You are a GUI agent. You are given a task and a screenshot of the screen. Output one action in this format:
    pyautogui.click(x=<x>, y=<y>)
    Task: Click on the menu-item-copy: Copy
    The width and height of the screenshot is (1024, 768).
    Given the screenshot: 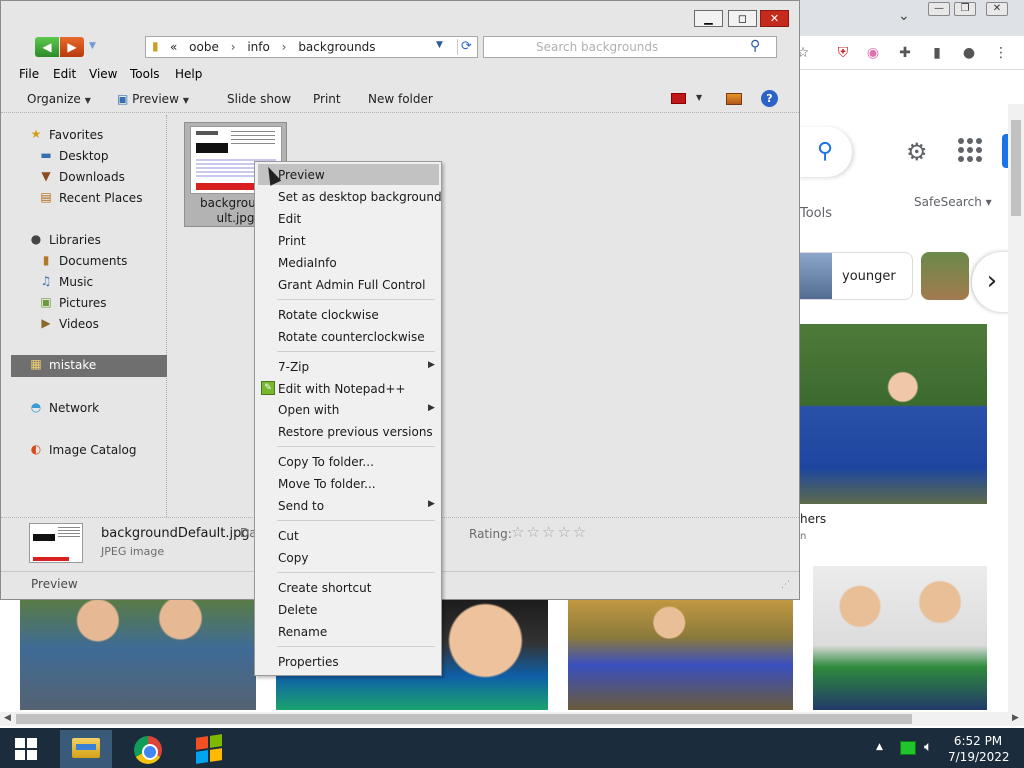 What is the action you would take?
    pyautogui.click(x=348, y=557)
    